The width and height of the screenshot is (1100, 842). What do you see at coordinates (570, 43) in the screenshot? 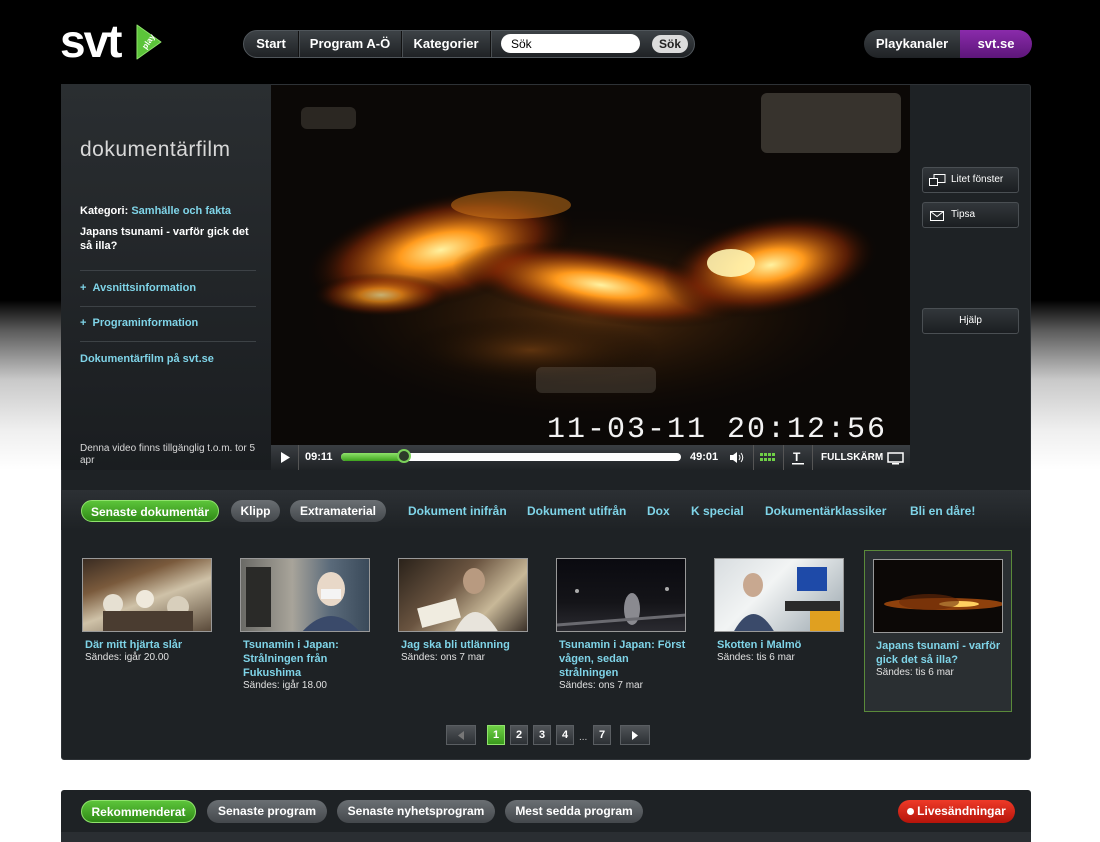
I see `search-input` at bounding box center [570, 43].